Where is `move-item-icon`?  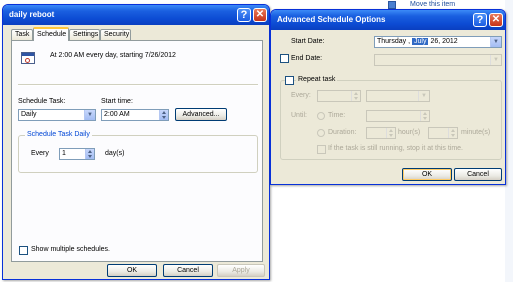
move-item-icon is located at coordinates (392, 5).